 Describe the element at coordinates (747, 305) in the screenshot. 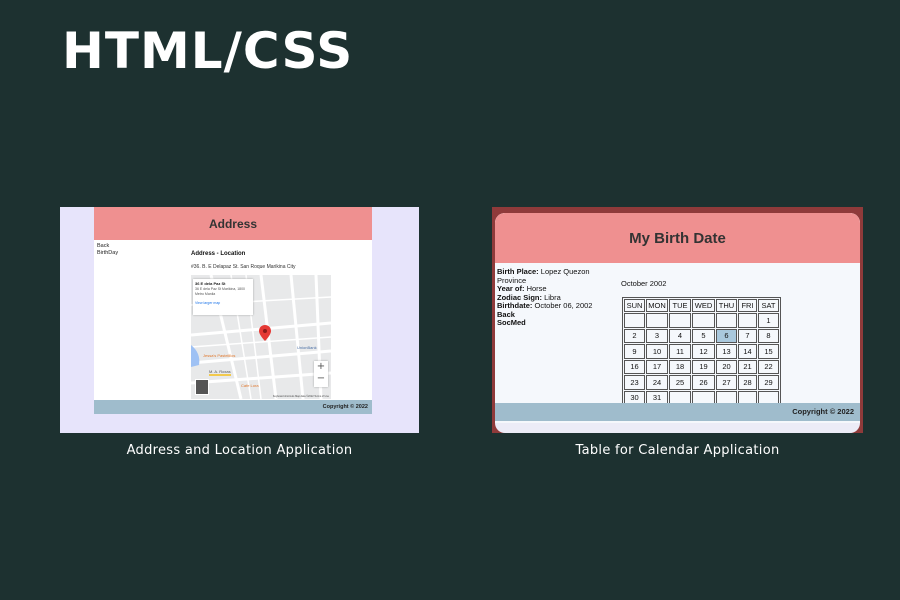

I see `day-header: FRI` at that location.